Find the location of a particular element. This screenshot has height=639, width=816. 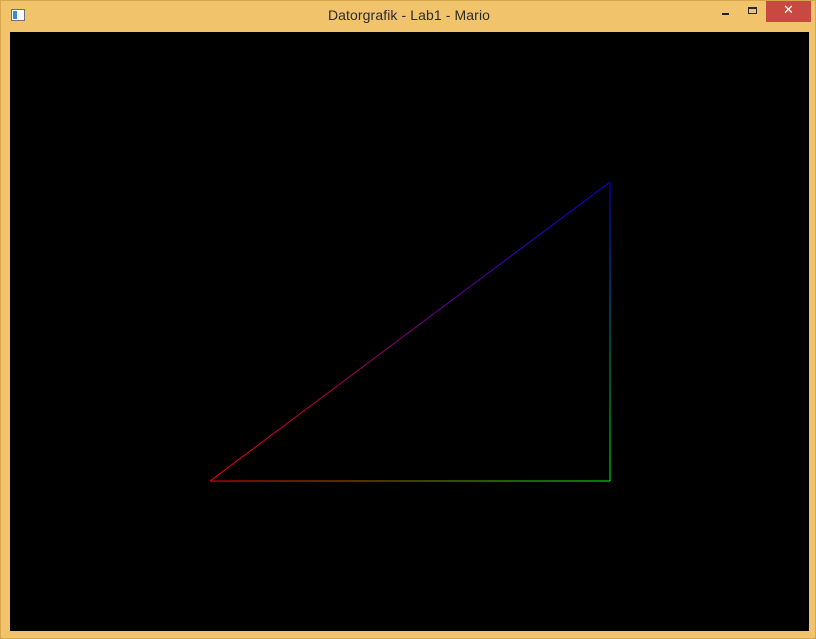

maximize-icon is located at coordinates (752, 10).